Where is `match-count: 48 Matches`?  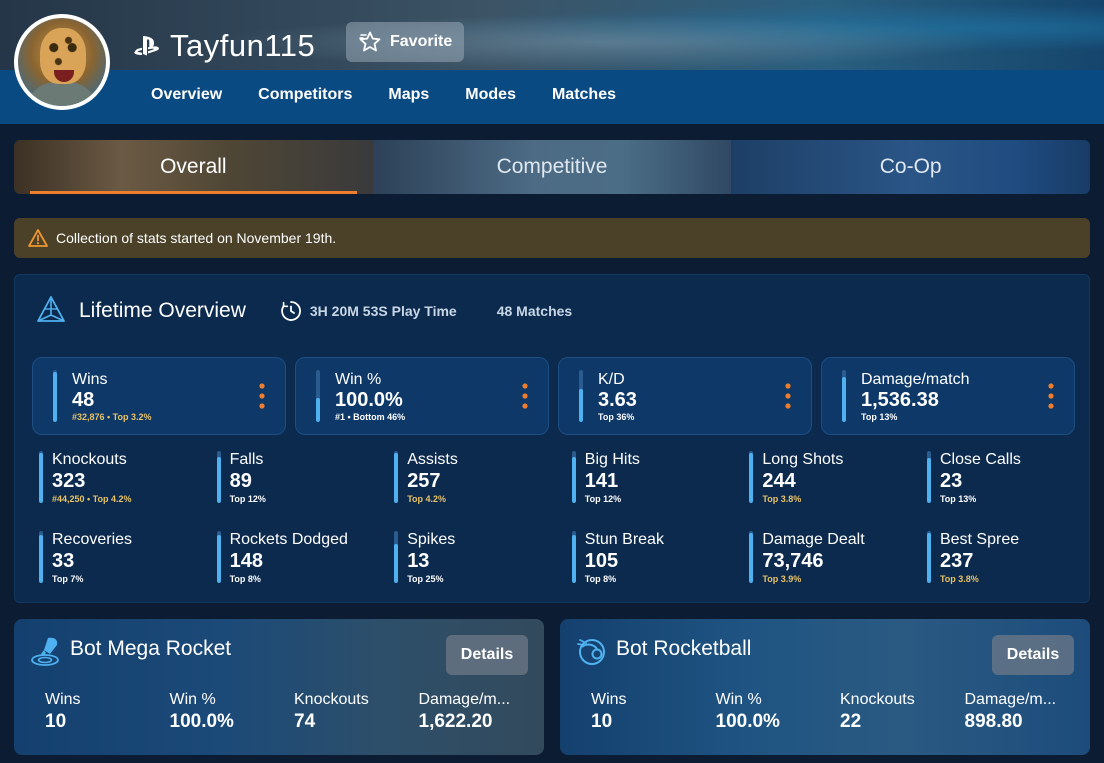
match-count: 48 Matches is located at coordinates (534, 311).